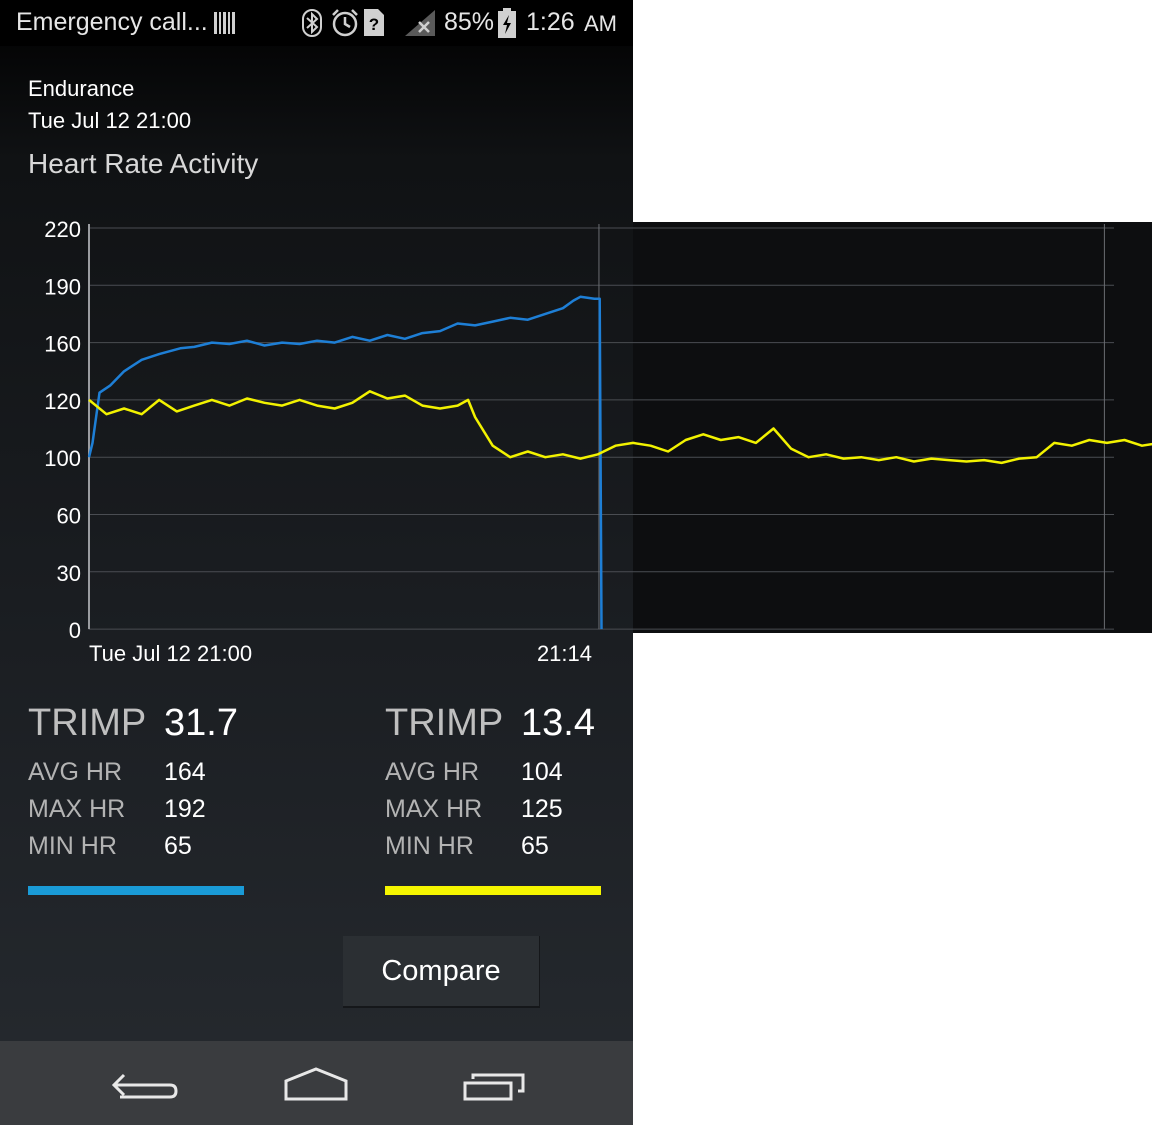 The width and height of the screenshot is (1152, 1130). Describe the element at coordinates (144, 1086) in the screenshot. I see `back-icon` at that location.